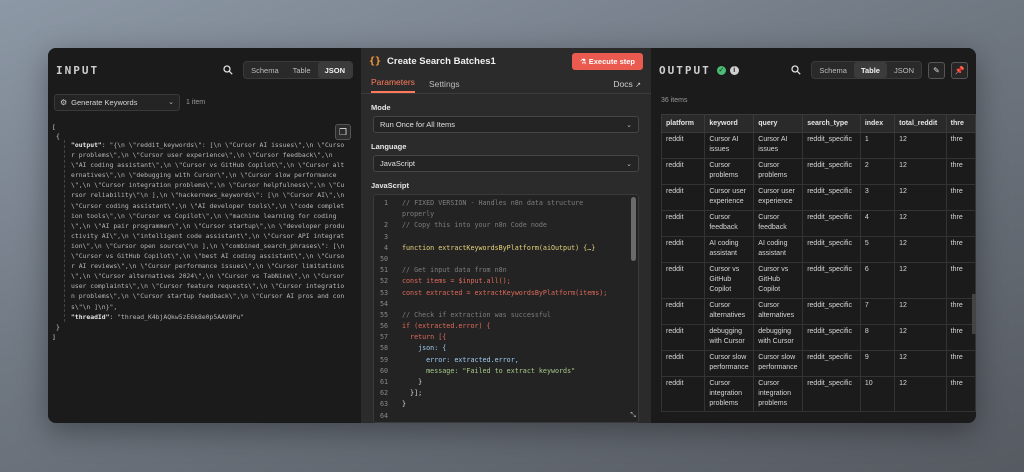  What do you see at coordinates (729, 363) in the screenshot?
I see `table-cell: Cursor slow performance` at bounding box center [729, 363].